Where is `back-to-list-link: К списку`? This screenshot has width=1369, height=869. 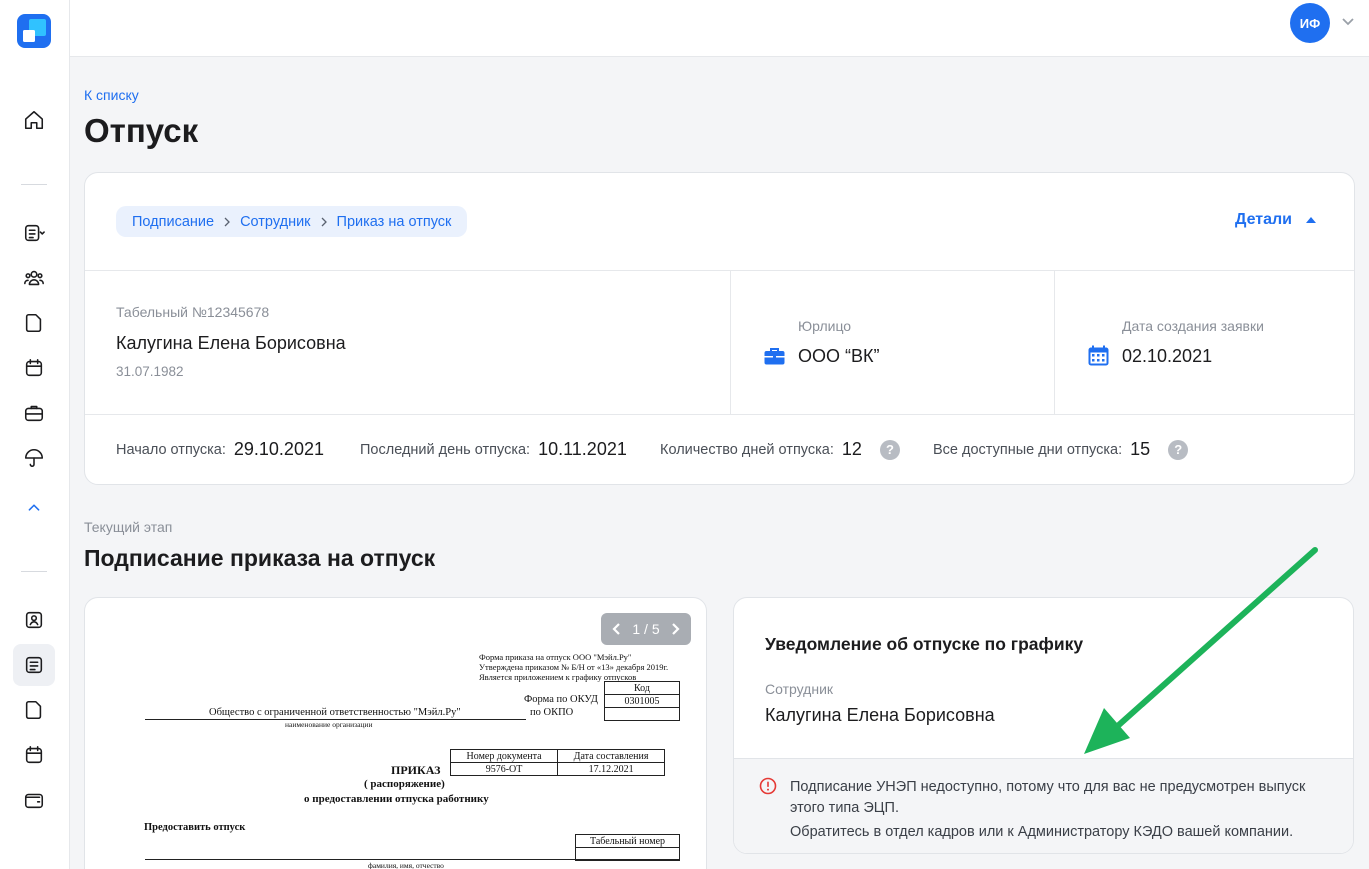 back-to-list-link: К списку is located at coordinates (111, 95).